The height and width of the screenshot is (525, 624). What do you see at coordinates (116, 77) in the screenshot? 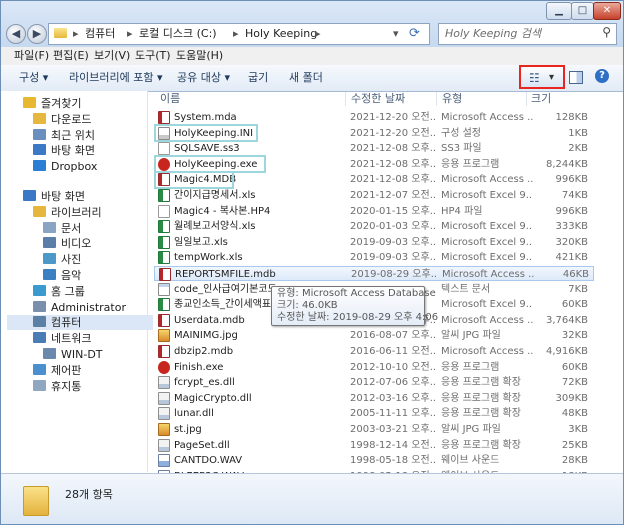
I see `include-library-button: 라이브러리에 포함 ▾` at bounding box center [116, 77].